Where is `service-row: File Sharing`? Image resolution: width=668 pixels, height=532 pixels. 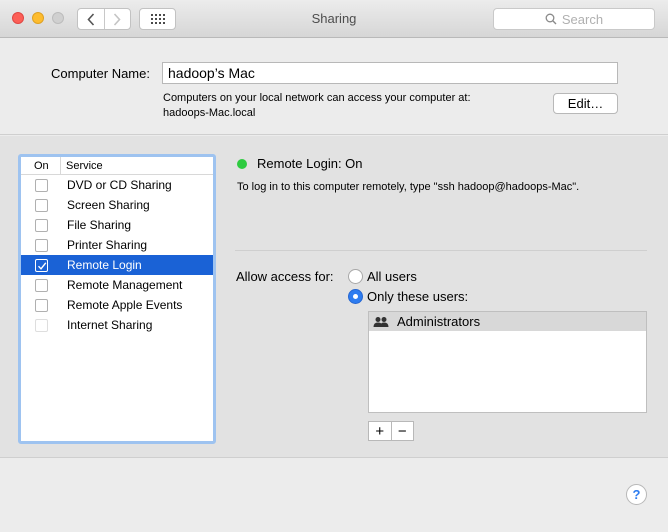
service-row: File Sharing is located at coordinates (117, 225).